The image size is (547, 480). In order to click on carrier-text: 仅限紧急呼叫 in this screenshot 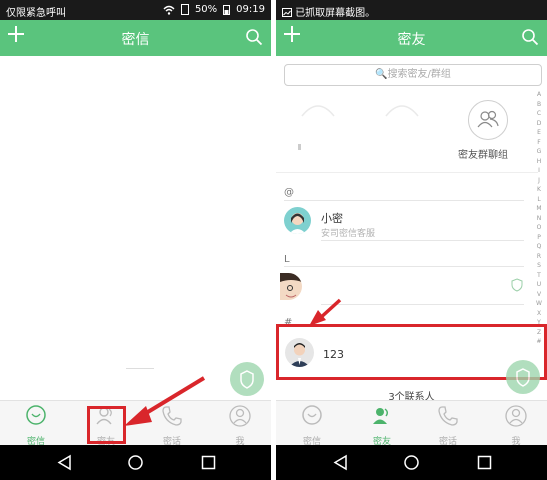, I will do `click(36, 13)`.